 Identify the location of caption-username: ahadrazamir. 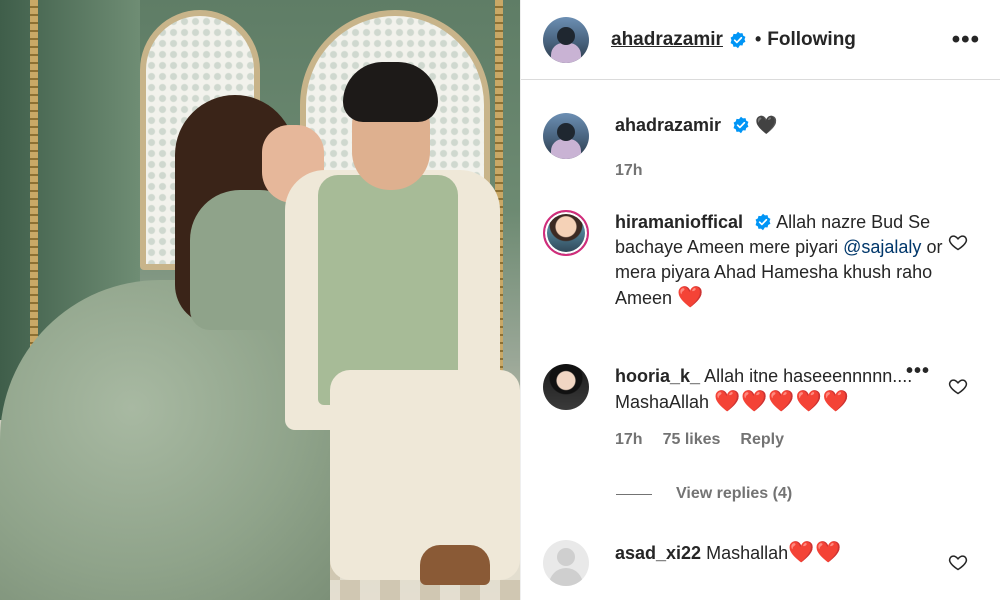
(668, 125).